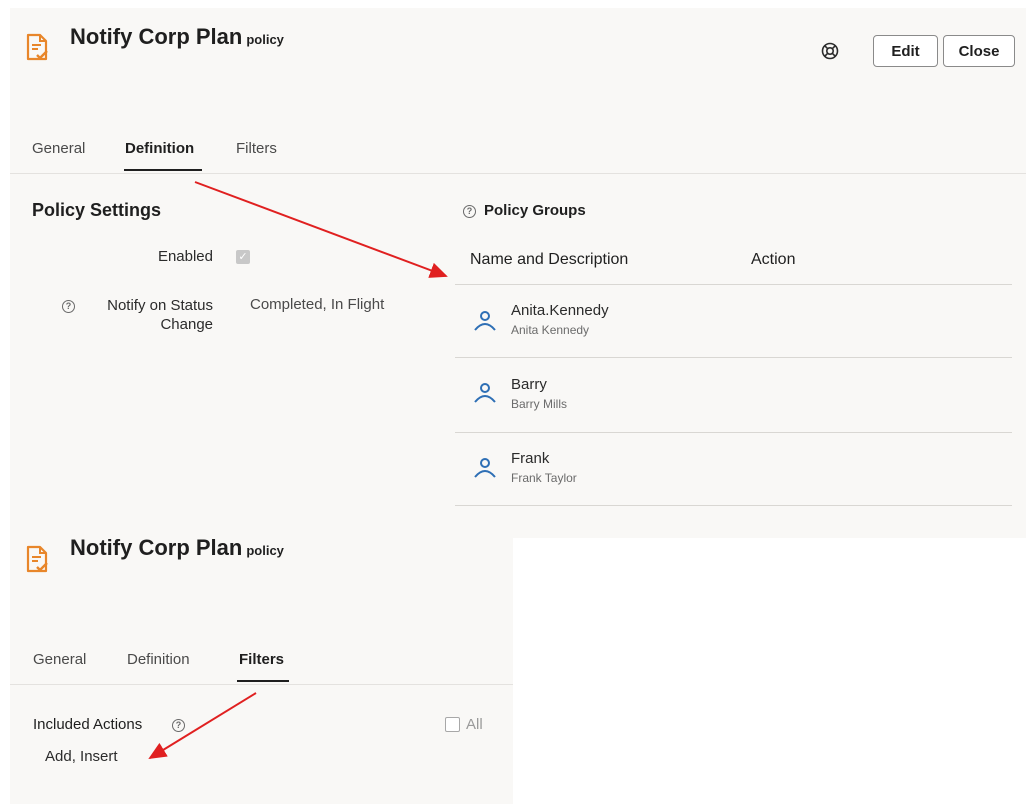 This screenshot has width=1026, height=804. What do you see at coordinates (905, 51) in the screenshot?
I see `edit-button: Edit` at bounding box center [905, 51].